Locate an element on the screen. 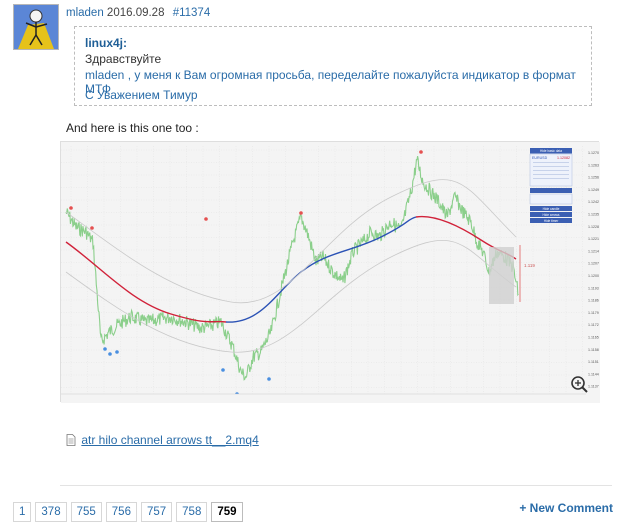 The height and width of the screenshot is (531, 625). price-tick: 1.1151 is located at coordinates (593, 362).